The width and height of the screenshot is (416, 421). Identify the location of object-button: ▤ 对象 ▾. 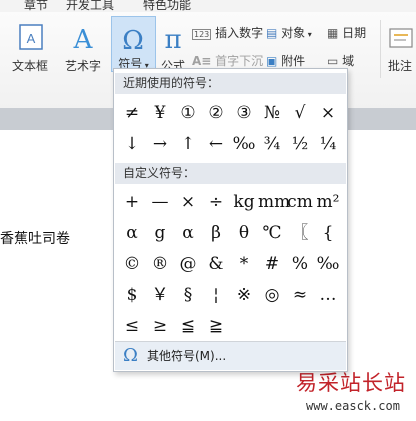
(289, 32).